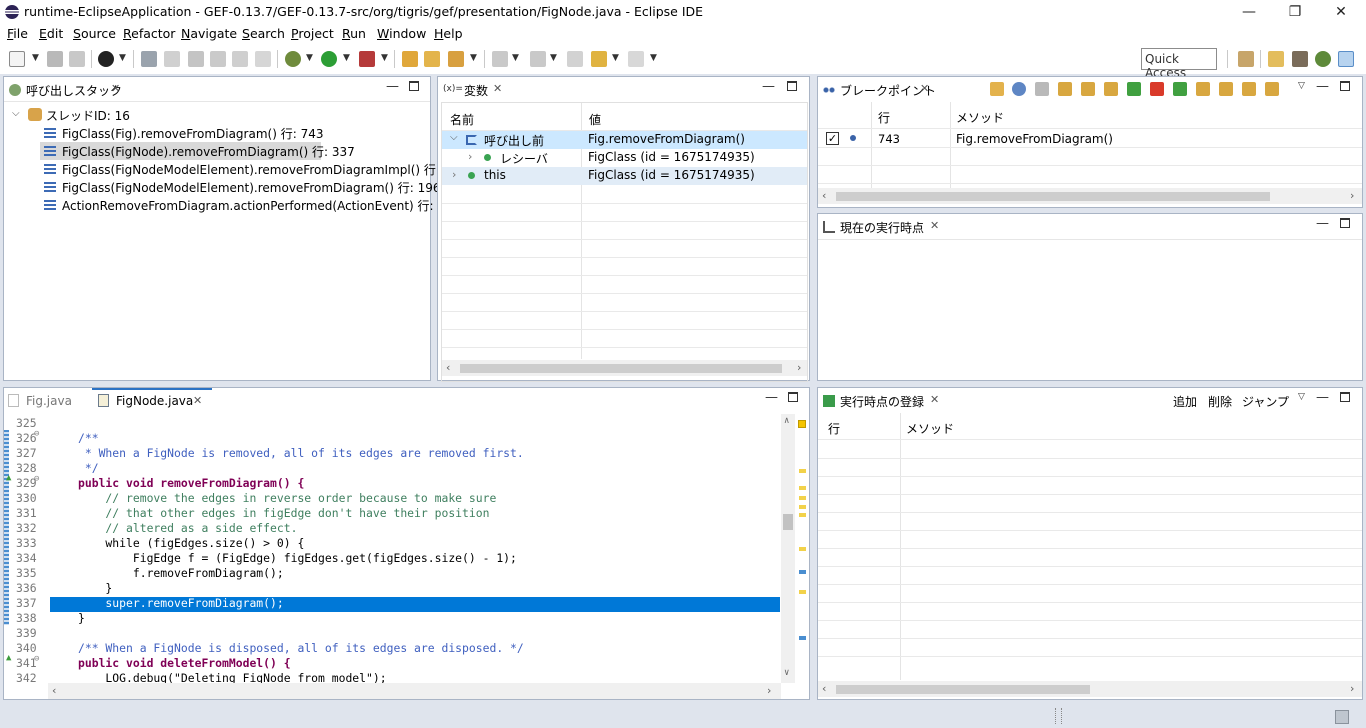 The width and height of the screenshot is (1366, 728). Describe the element at coordinates (595, 119) in the screenshot. I see `column-header-value: 値` at that location.